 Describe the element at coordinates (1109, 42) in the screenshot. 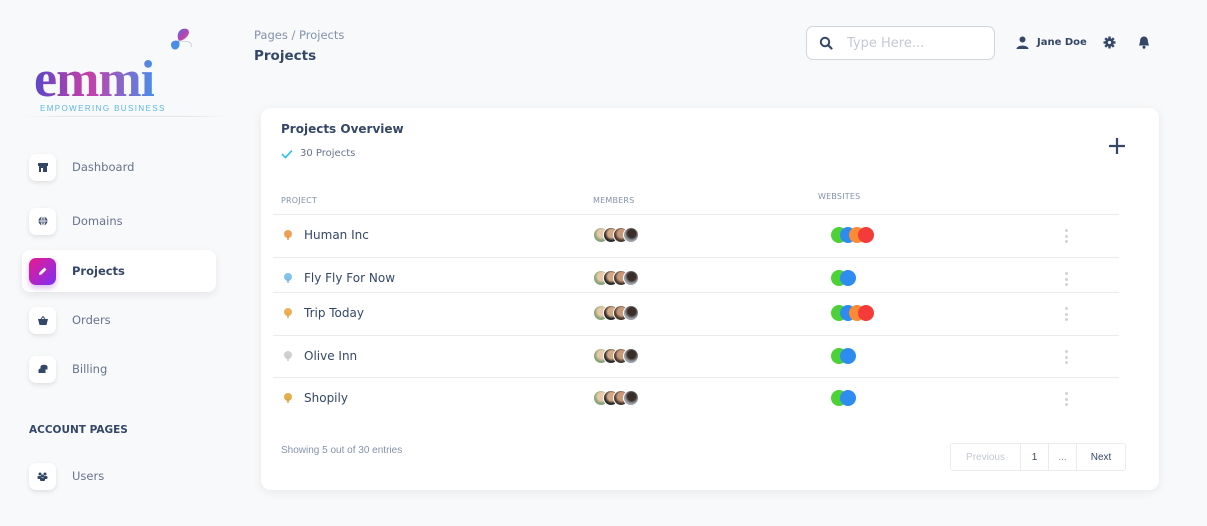

I see `gear-icon` at that location.